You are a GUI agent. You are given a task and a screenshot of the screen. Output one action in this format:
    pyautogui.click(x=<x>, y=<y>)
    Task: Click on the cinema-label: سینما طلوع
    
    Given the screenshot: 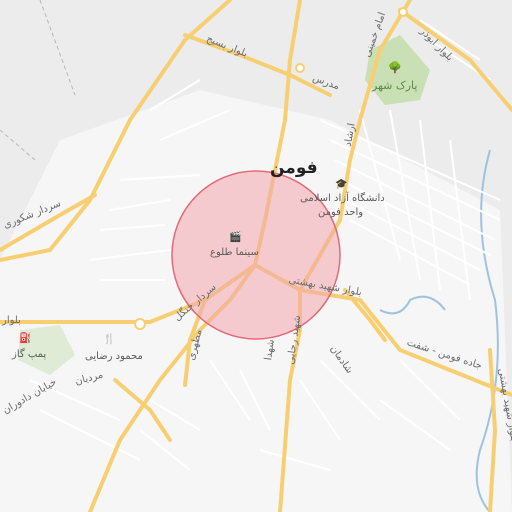 What is the action you would take?
    pyautogui.click(x=234, y=252)
    